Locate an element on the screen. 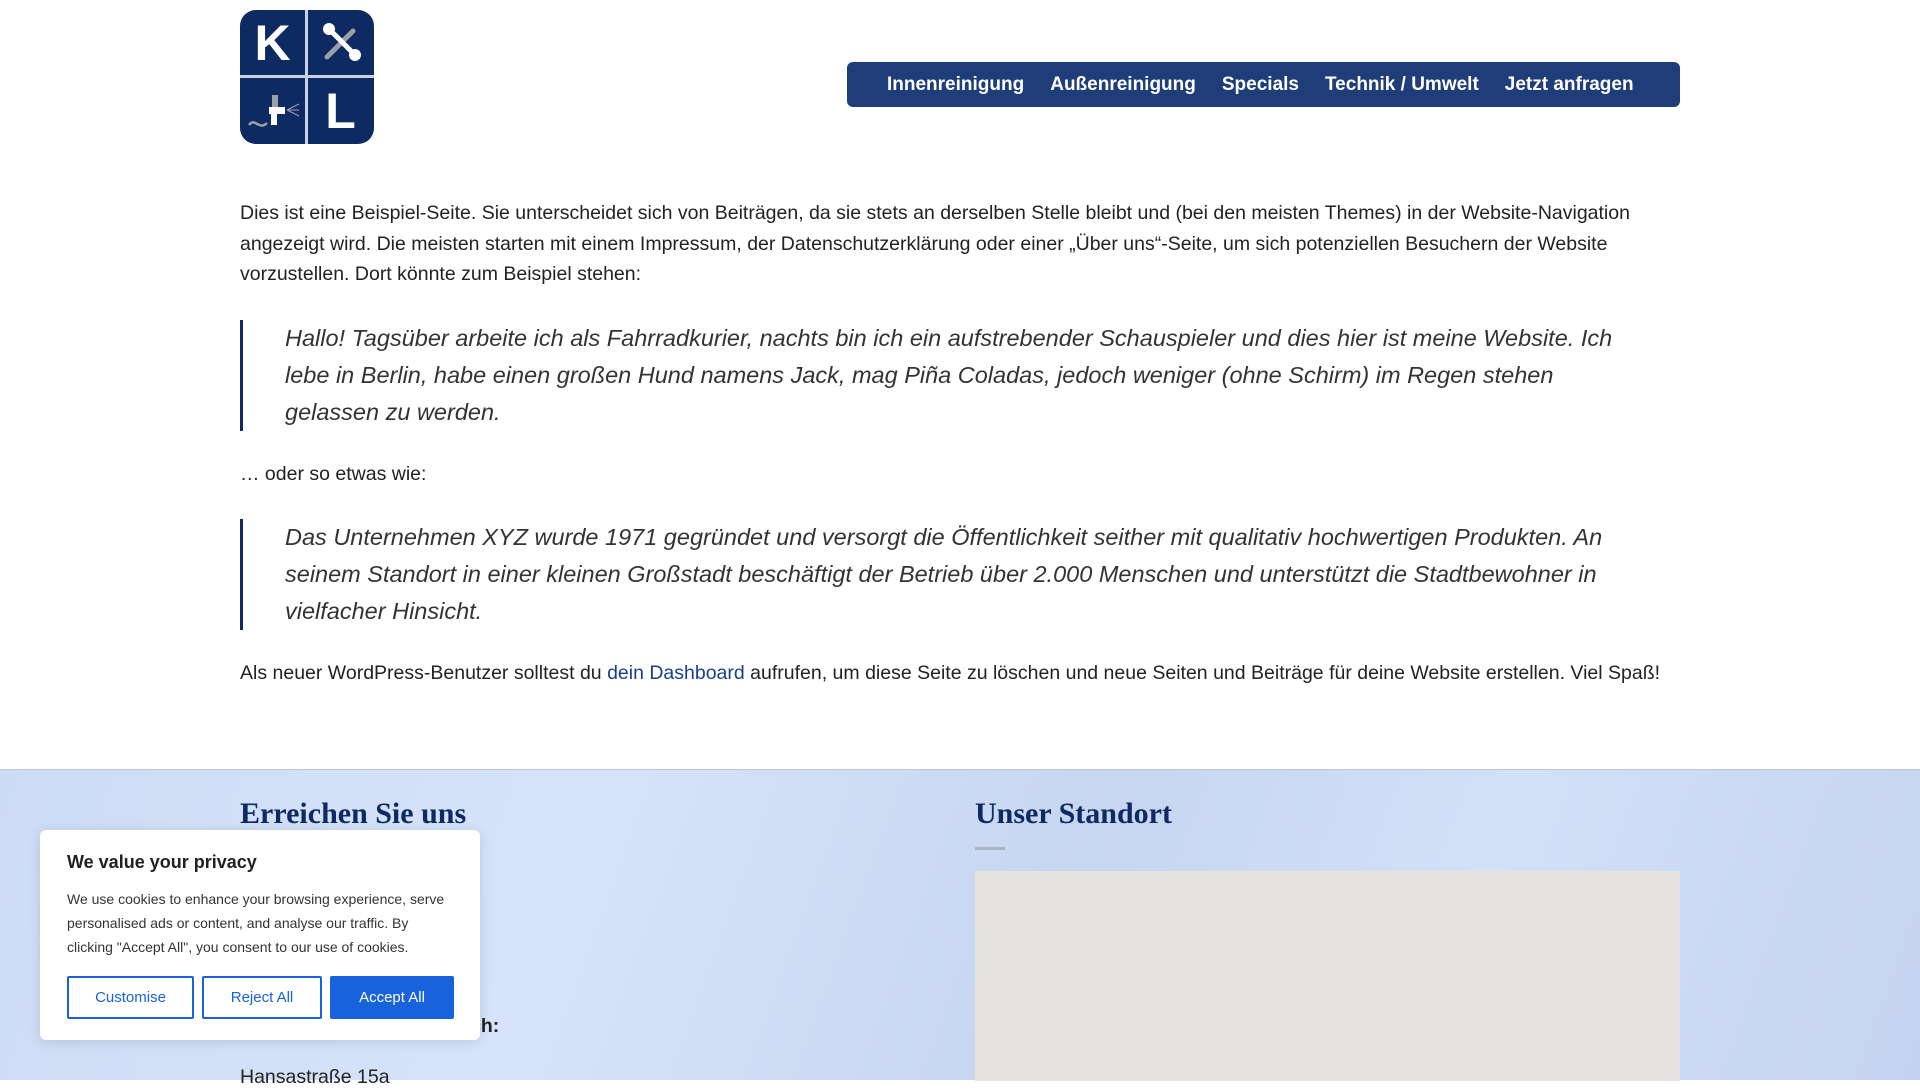 This screenshot has width=1920, height=1089. cookie-title: We value your privacy is located at coordinates (162, 862).